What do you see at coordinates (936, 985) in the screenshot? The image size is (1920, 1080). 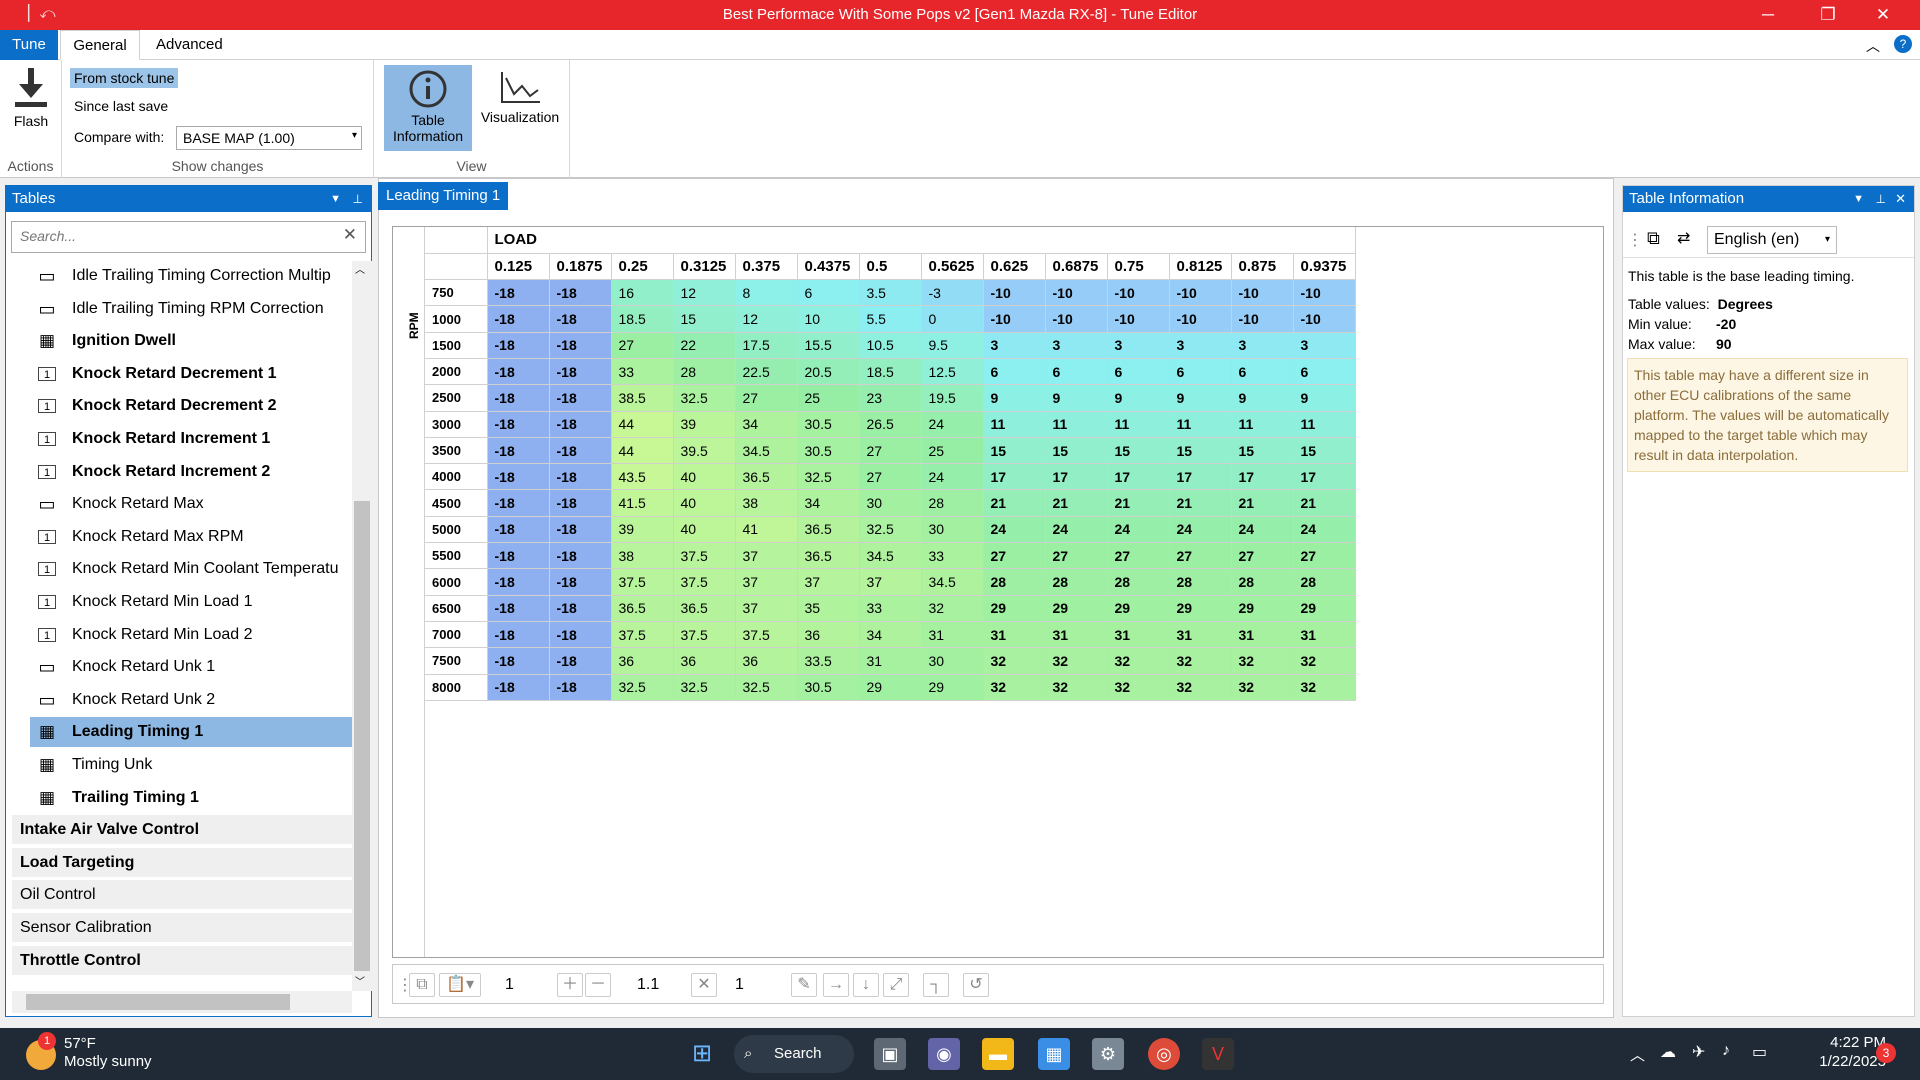 I see `smooth-icon: ┐` at bounding box center [936, 985].